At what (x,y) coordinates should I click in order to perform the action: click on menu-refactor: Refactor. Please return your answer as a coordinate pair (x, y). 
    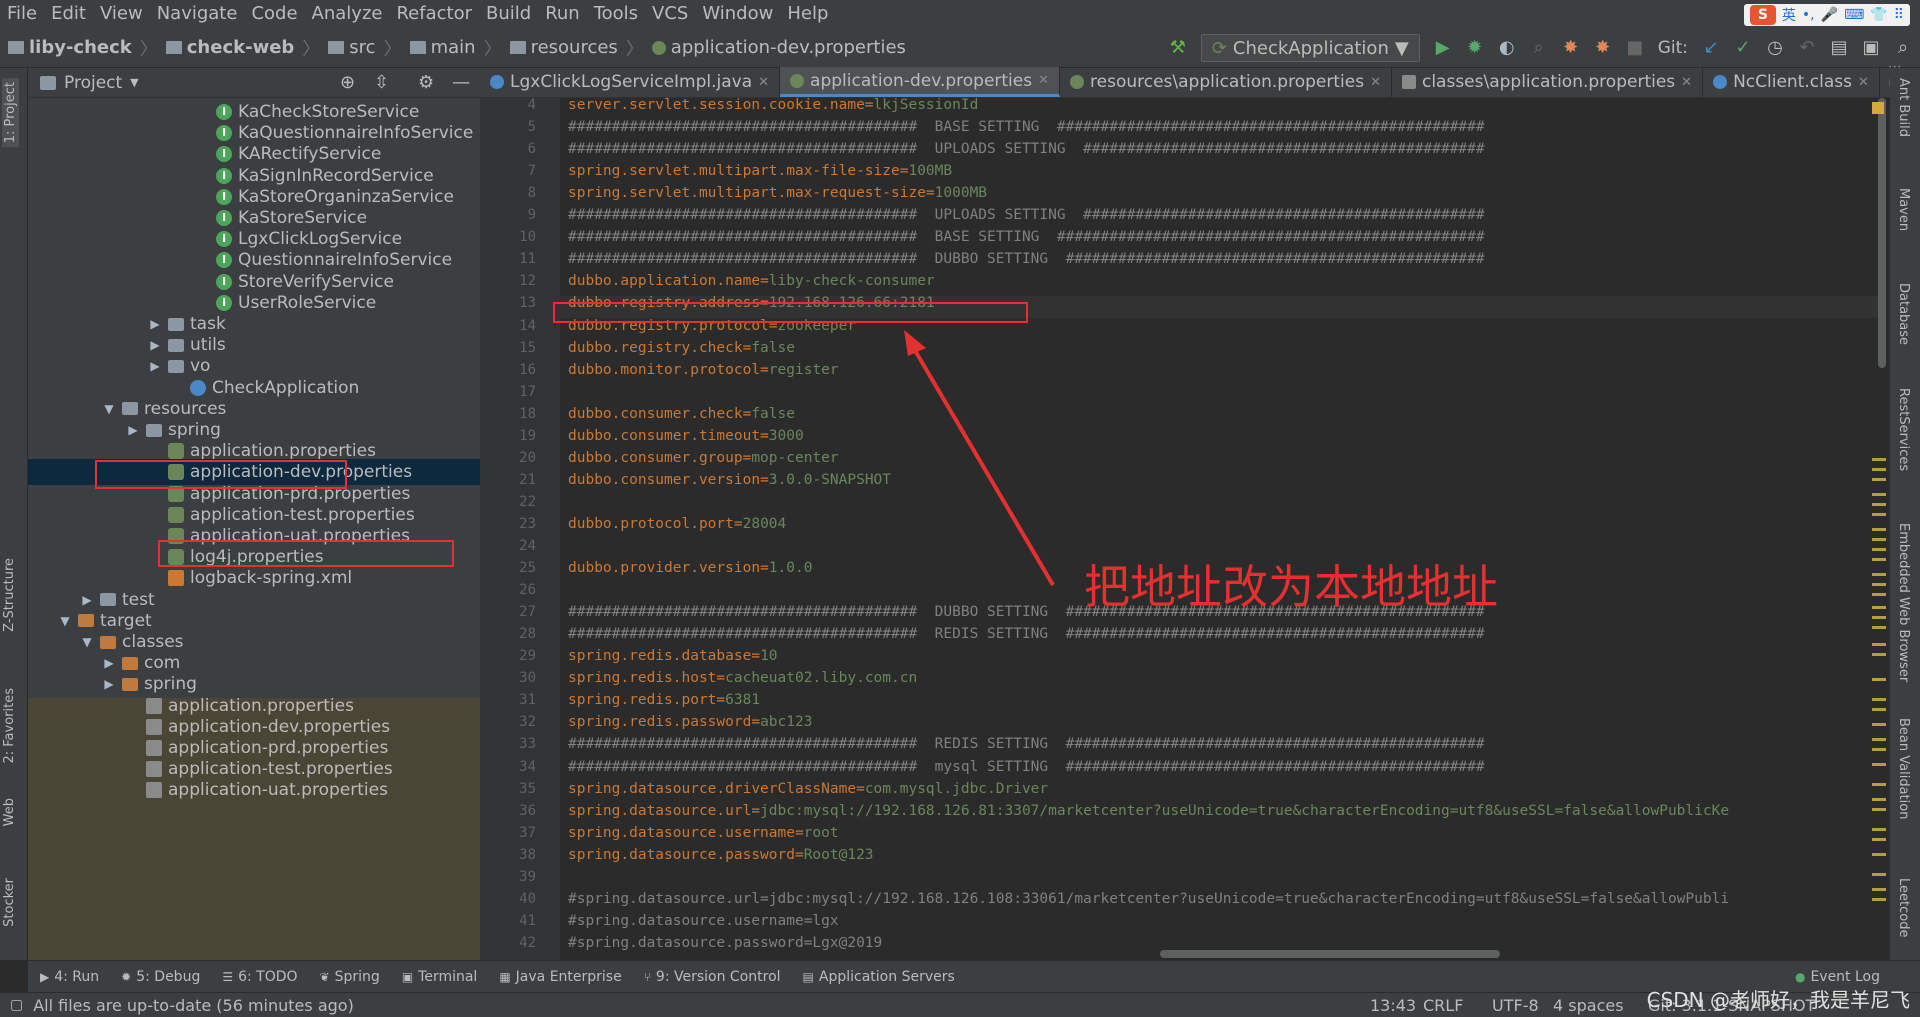
    Looking at the image, I should click on (434, 14).